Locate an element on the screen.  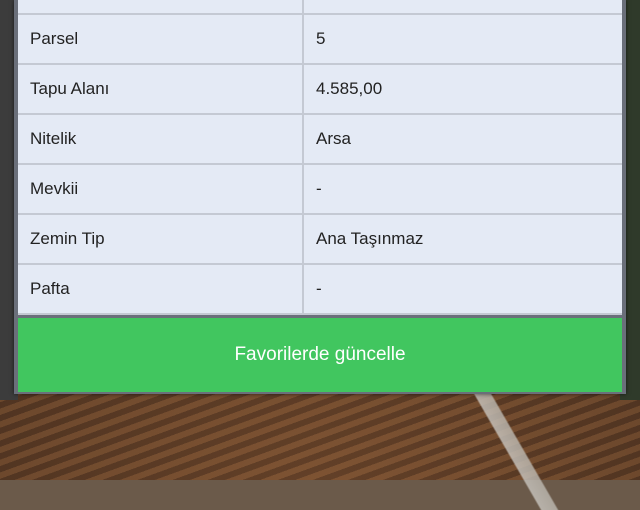
row-key: Zemin Tip is located at coordinates (161, 240).